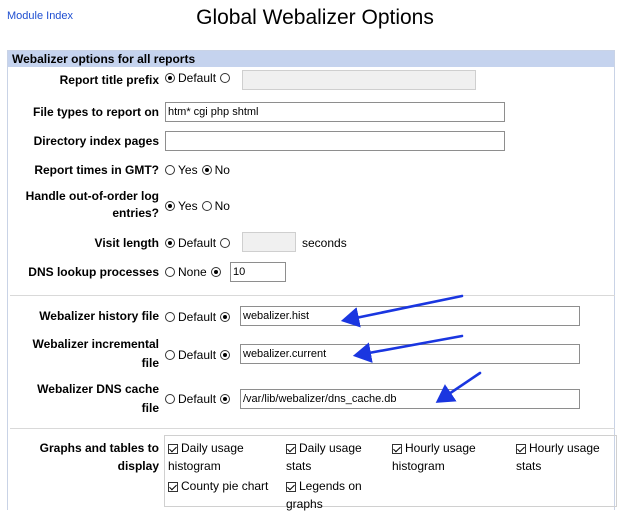 Image resolution: width=620 pixels, height=513 pixels. What do you see at coordinates (458, 387) in the screenshot?
I see `arrow-dns-cache` at bounding box center [458, 387].